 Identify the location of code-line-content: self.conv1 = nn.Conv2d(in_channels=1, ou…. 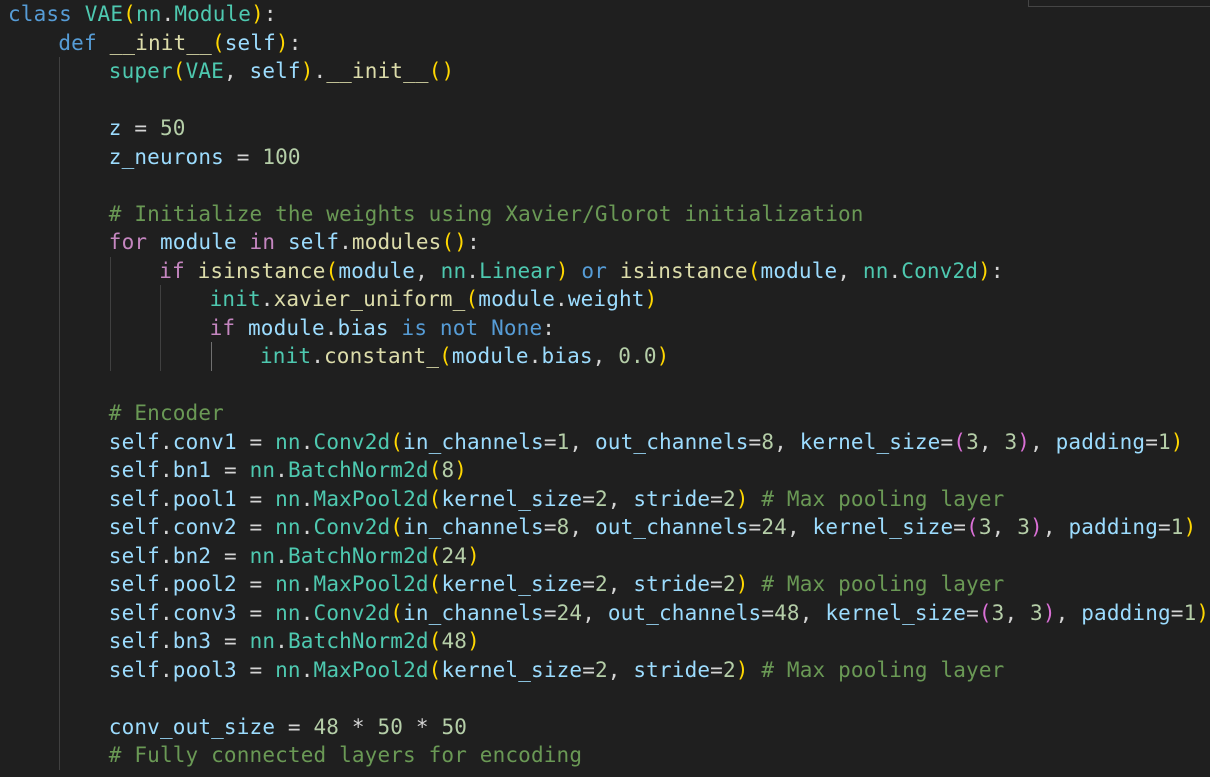
(596, 442).